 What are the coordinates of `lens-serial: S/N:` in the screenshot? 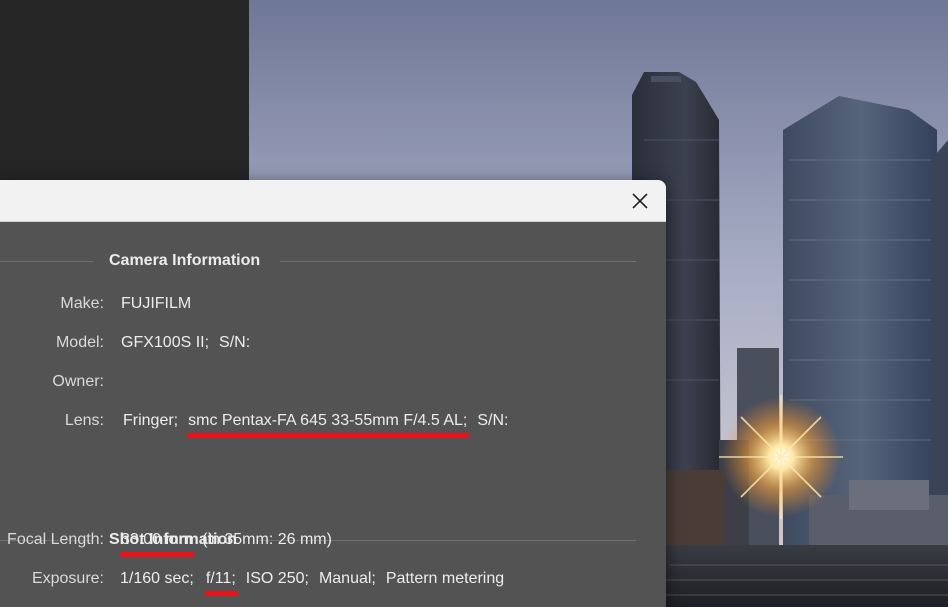 It's located at (493, 420).